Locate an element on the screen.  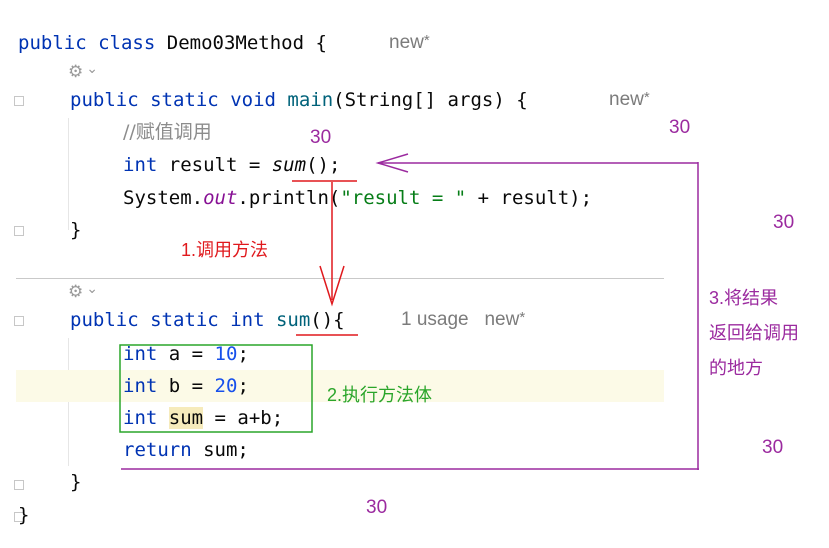
code-comment: //赋值调用 is located at coordinates (167, 132).